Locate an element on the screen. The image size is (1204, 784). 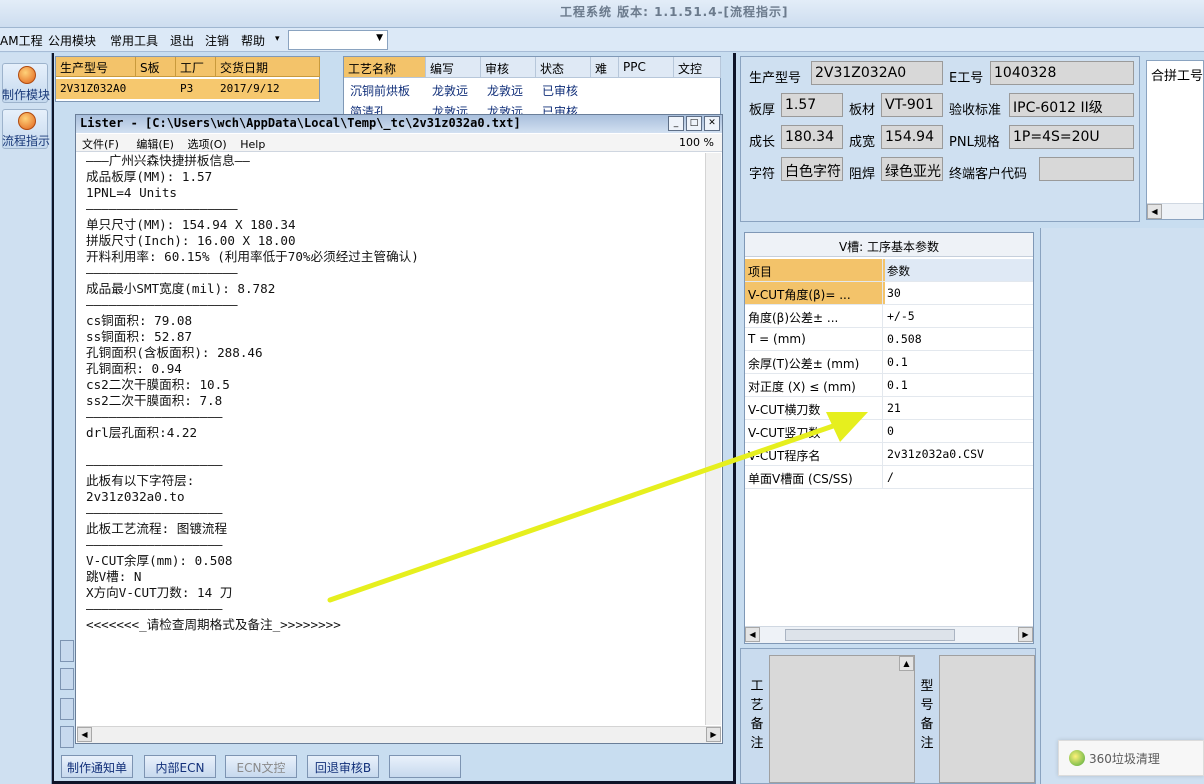
rollback-review-button: 回退审核B is located at coordinates (343, 766).